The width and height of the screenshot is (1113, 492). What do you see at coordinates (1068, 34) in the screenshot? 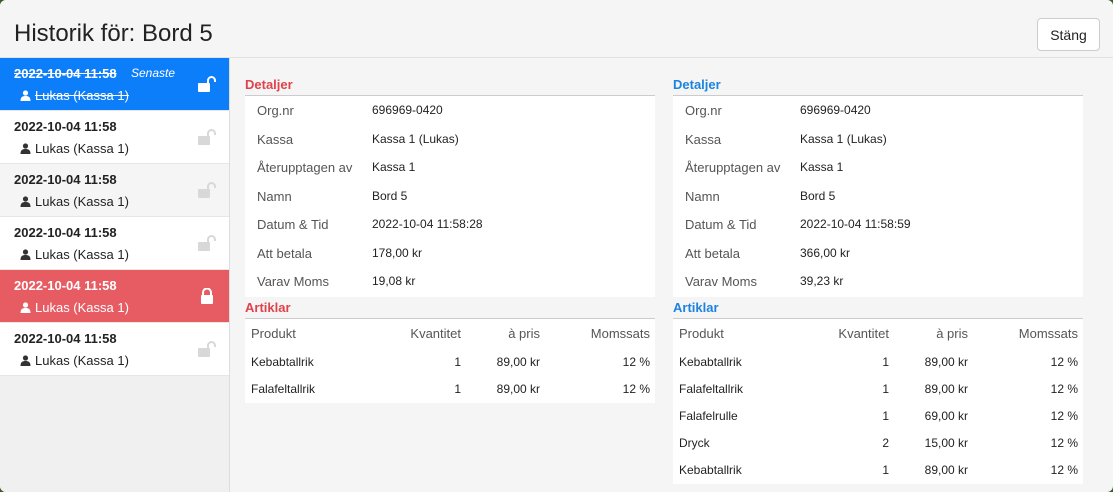
I see `close-button: Stäng` at bounding box center [1068, 34].